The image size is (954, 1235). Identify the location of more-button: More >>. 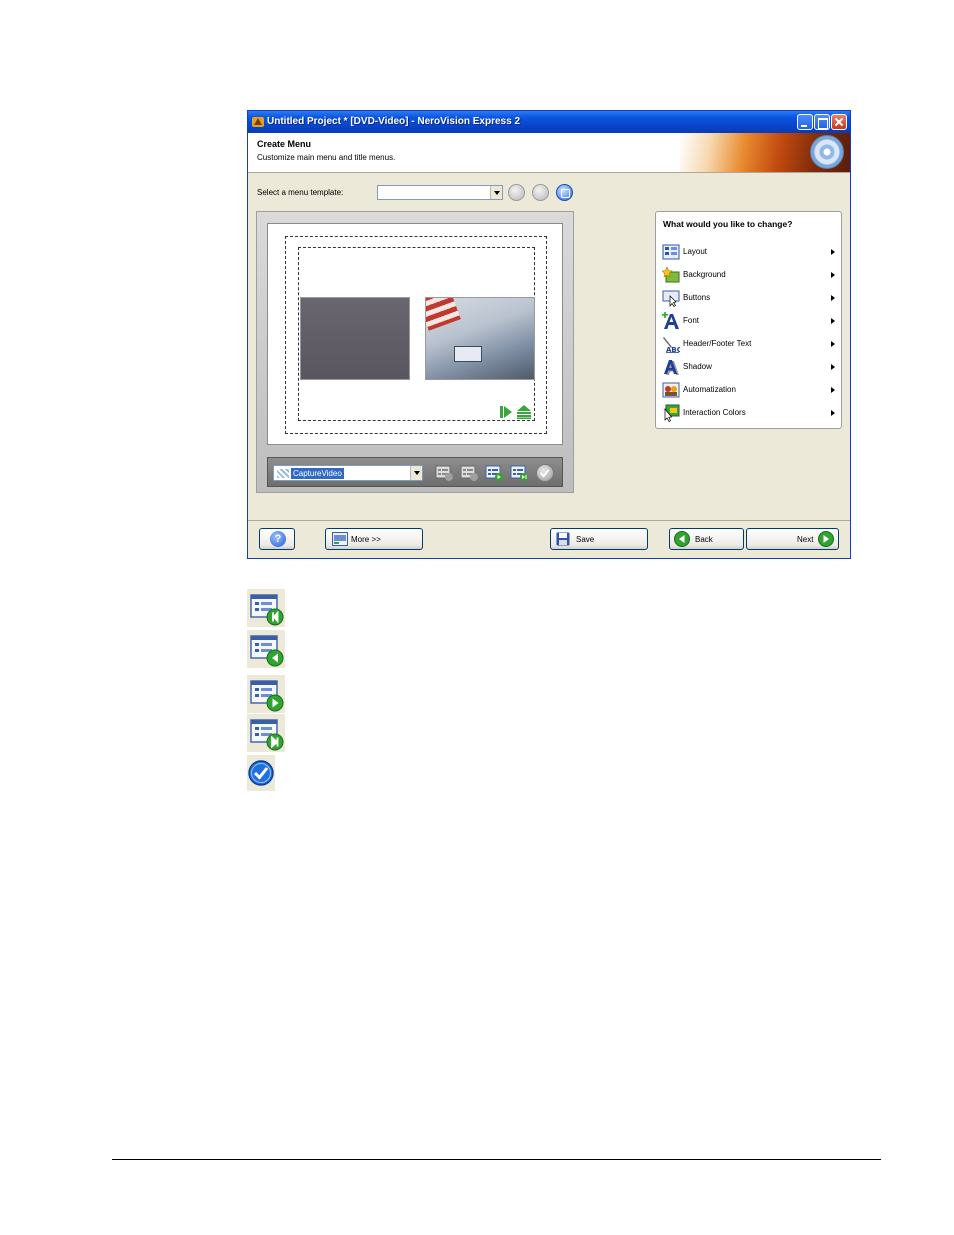
(374, 539).